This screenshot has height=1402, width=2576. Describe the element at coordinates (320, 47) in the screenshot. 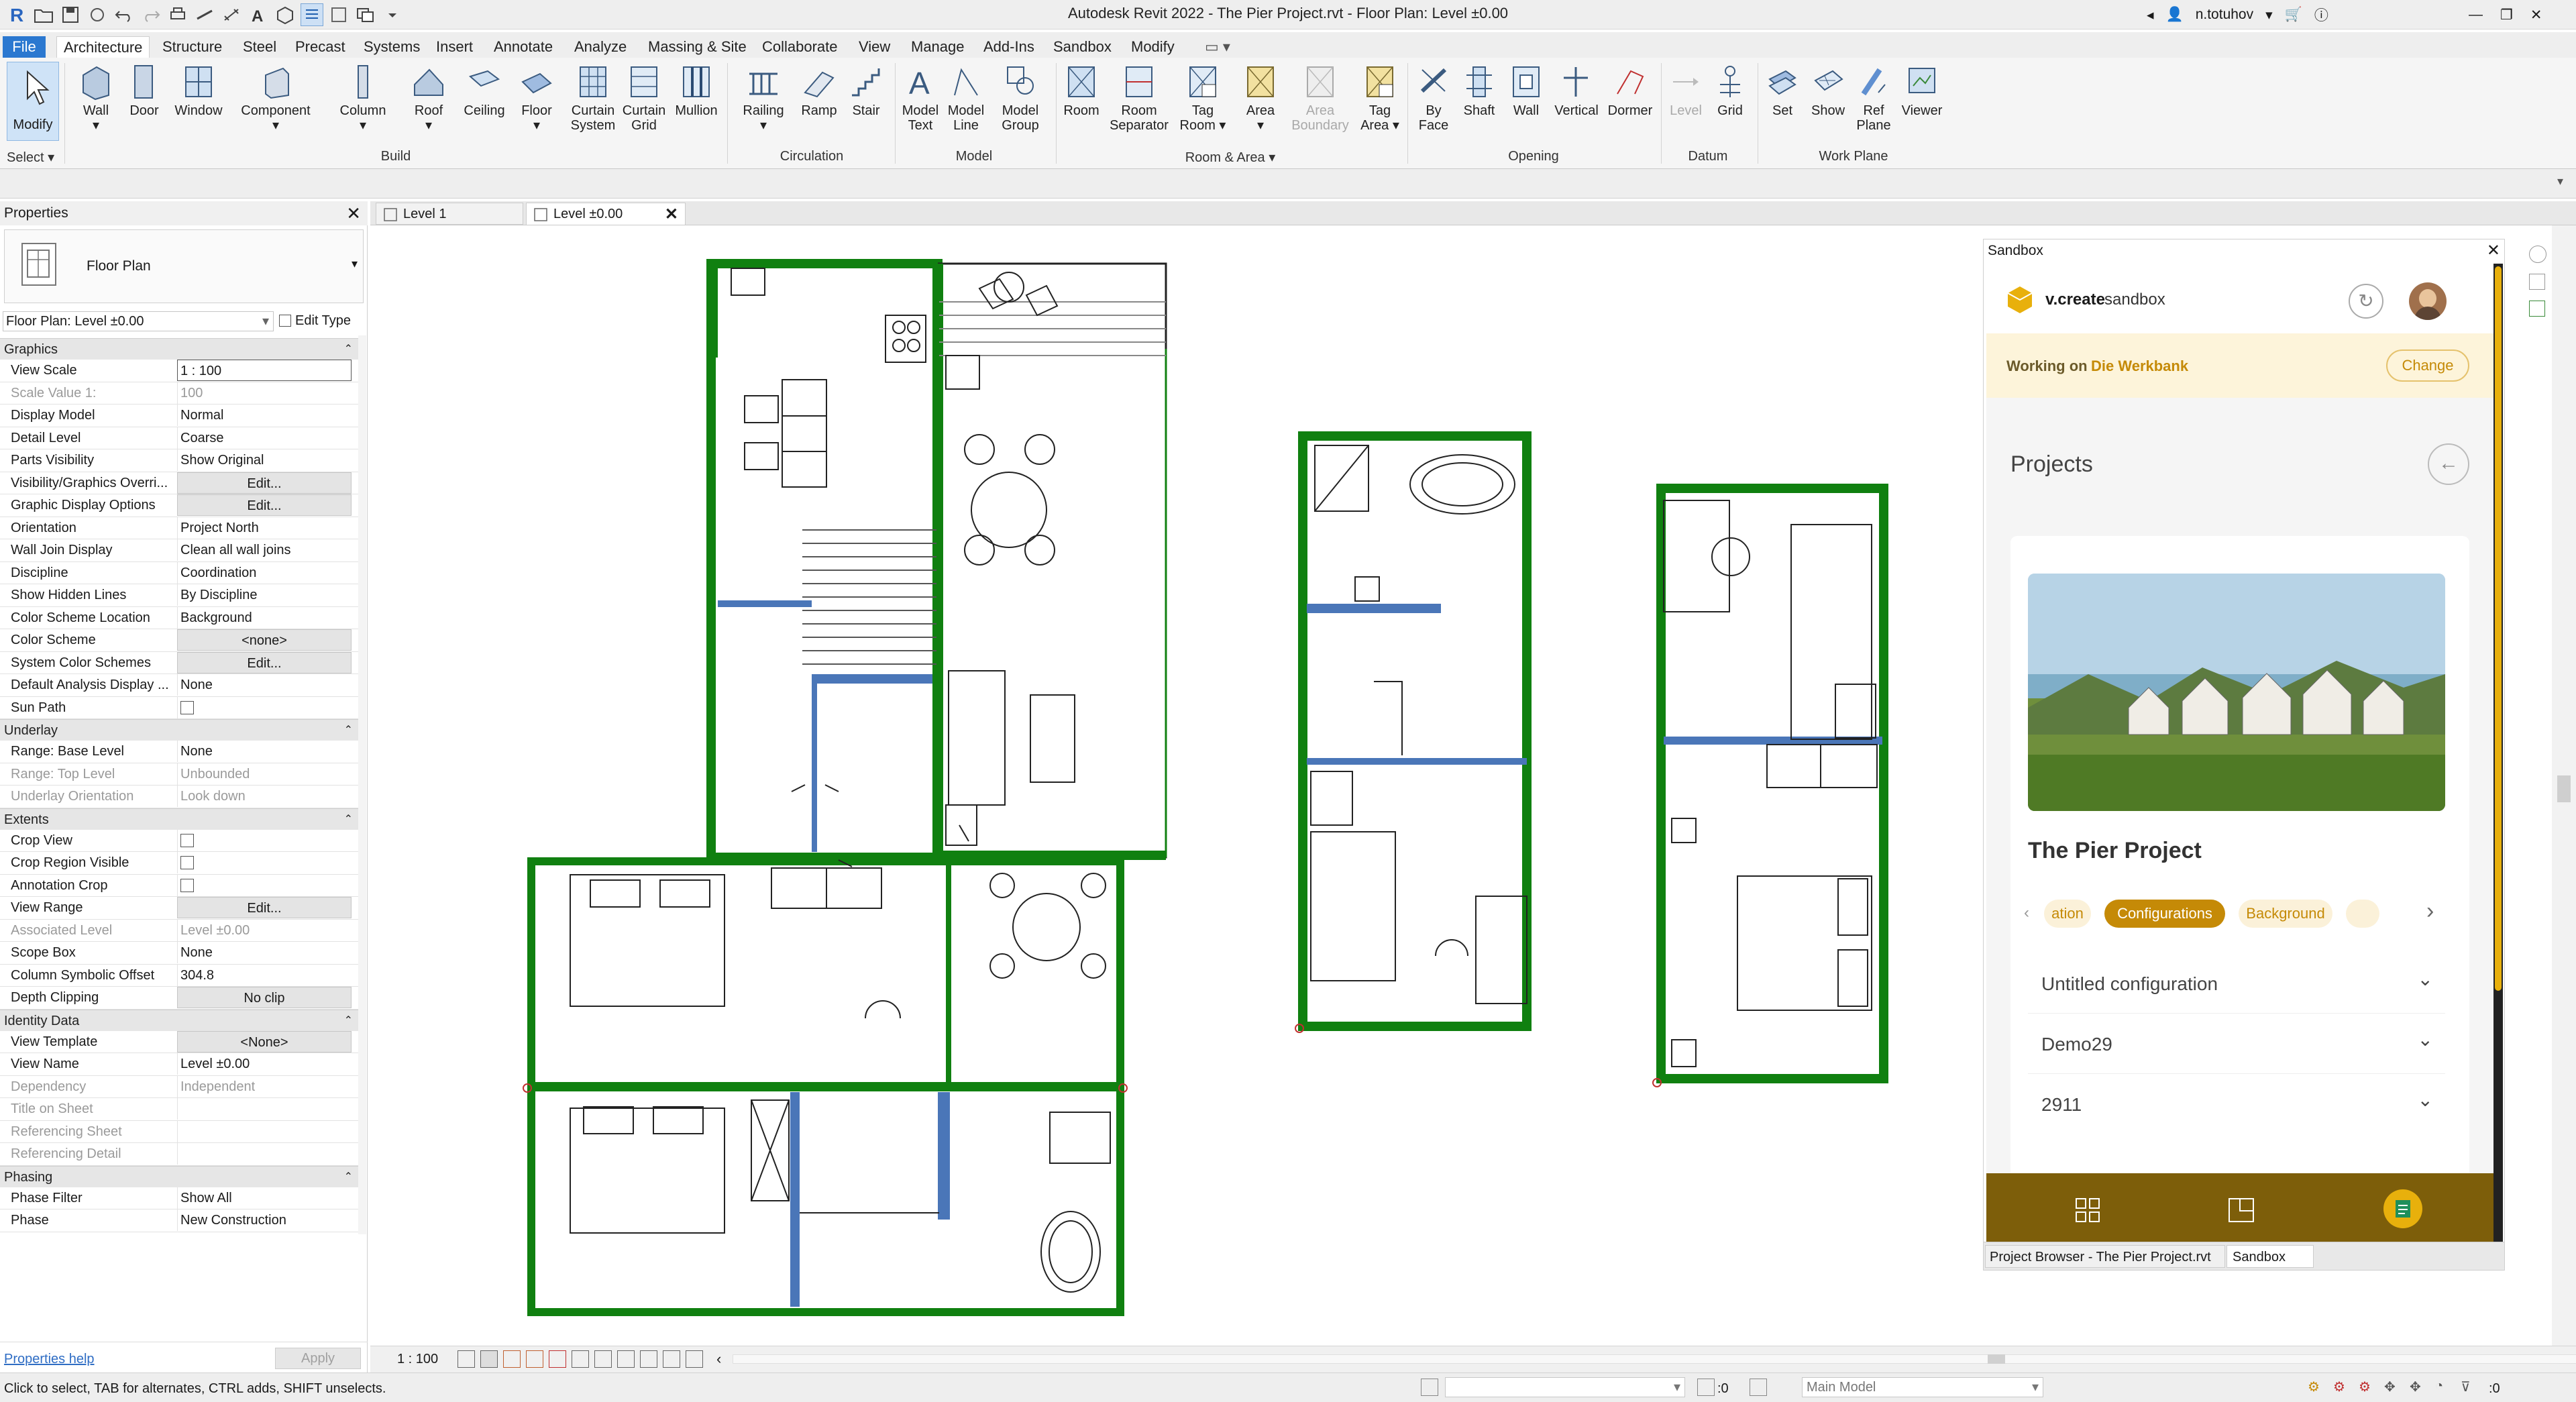

I see `tab-precast: Precast` at that location.